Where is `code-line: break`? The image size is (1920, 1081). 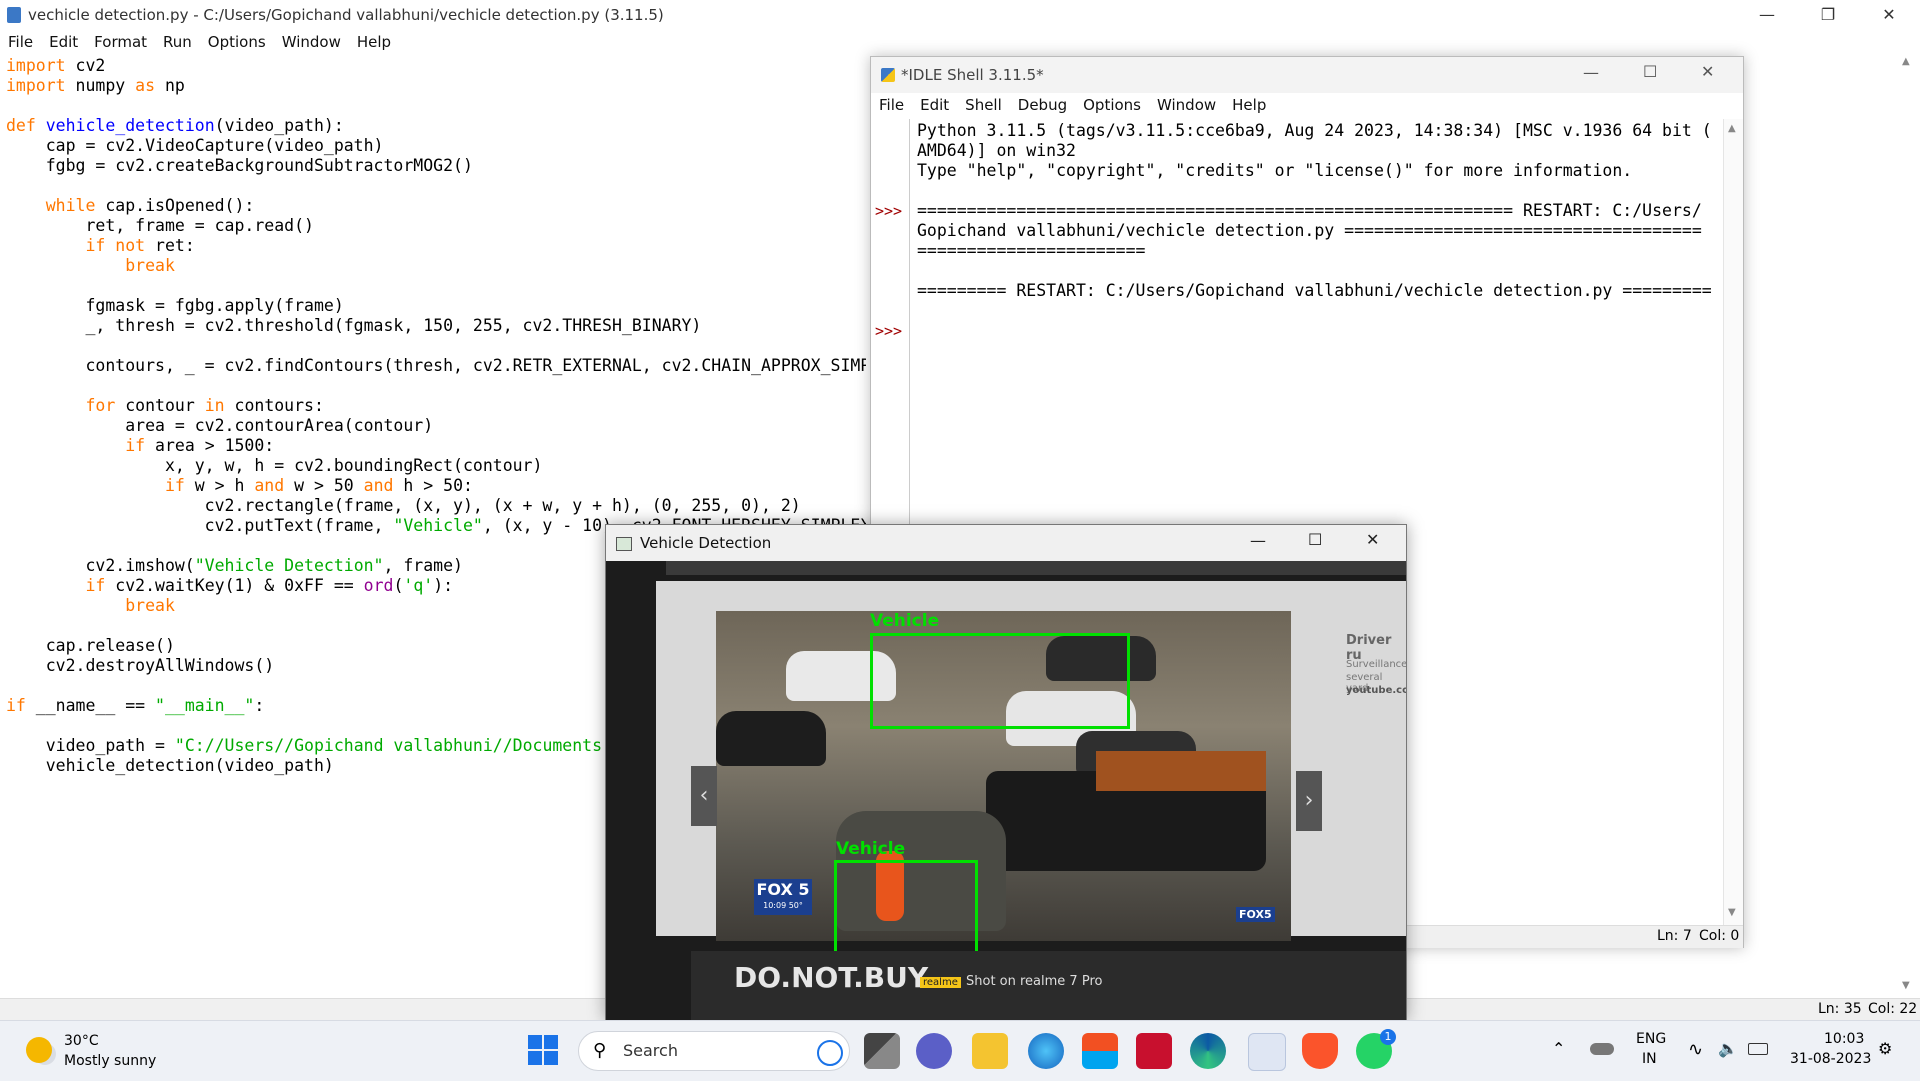
code-line: break is located at coordinates (436, 266).